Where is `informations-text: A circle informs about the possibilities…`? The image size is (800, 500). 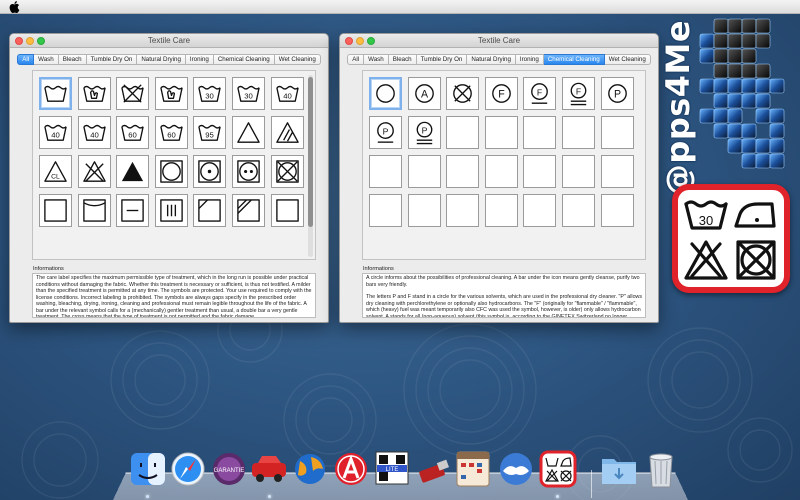 informations-text: A circle informs about the possibilities… is located at coordinates (504, 295).